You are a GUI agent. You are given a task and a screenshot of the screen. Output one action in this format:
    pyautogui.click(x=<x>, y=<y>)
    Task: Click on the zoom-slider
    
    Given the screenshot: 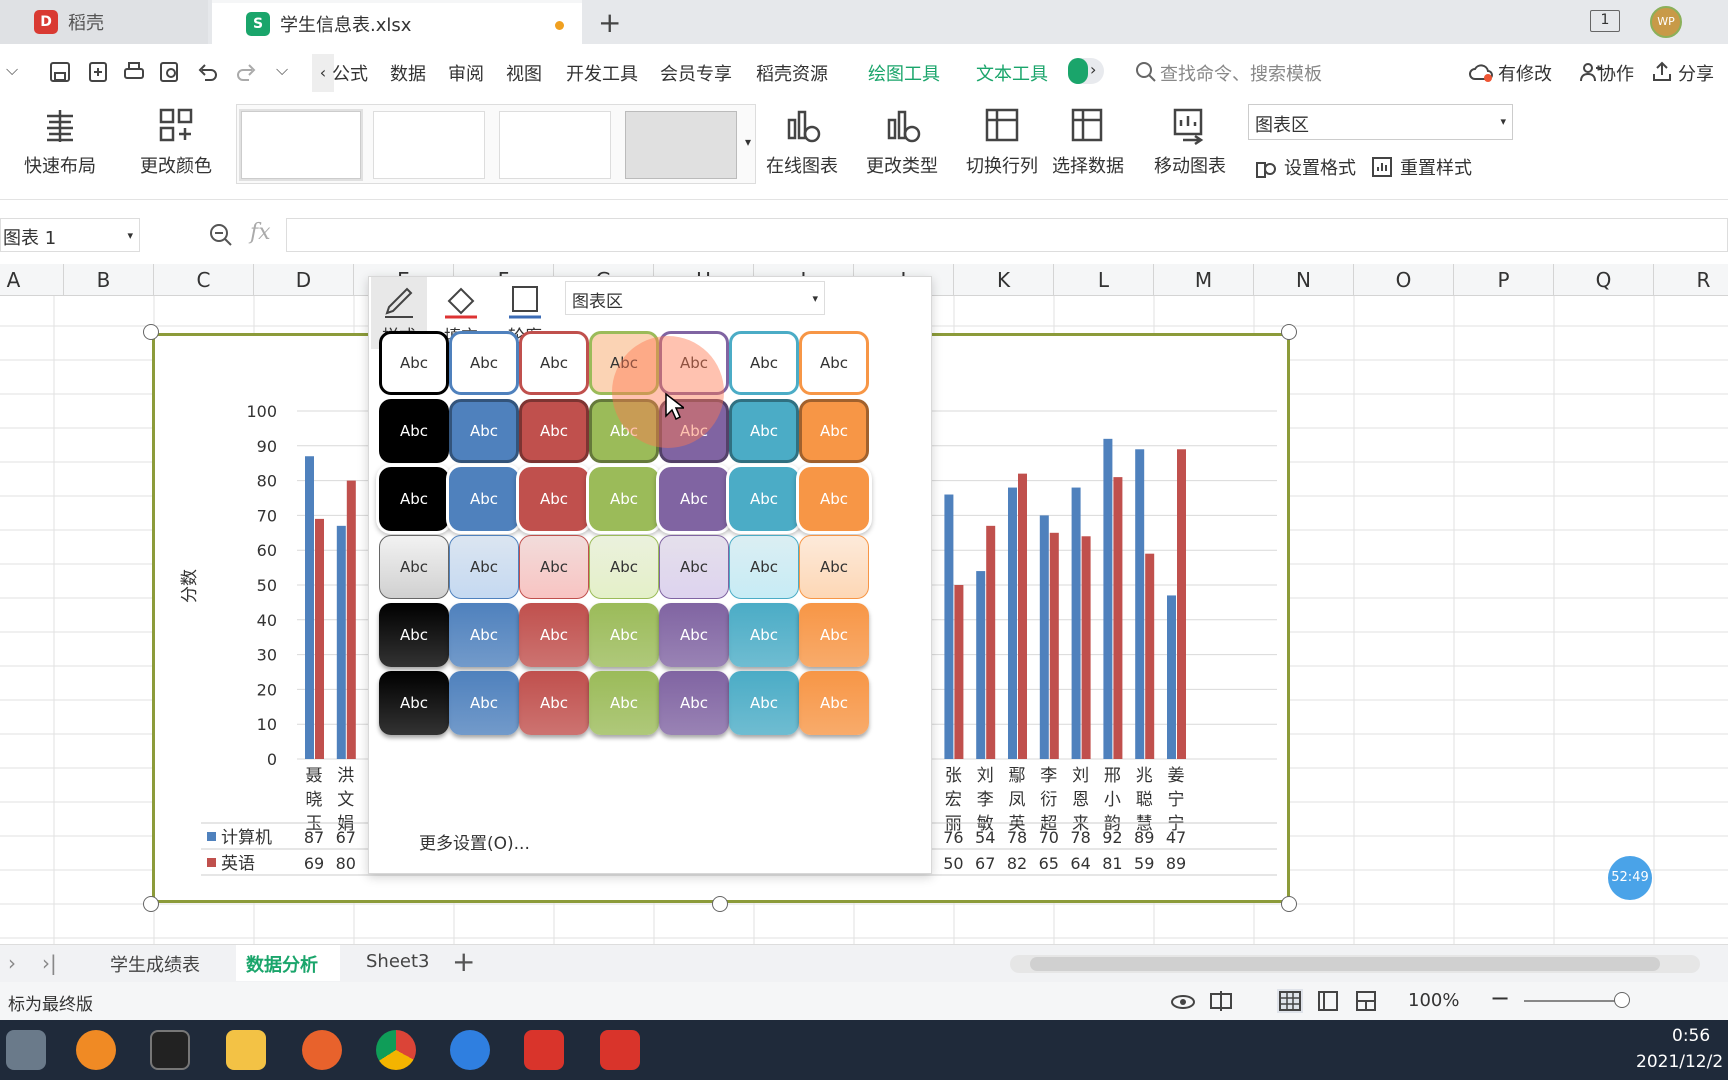 What is the action you would take?
    pyautogui.click(x=1574, y=1001)
    